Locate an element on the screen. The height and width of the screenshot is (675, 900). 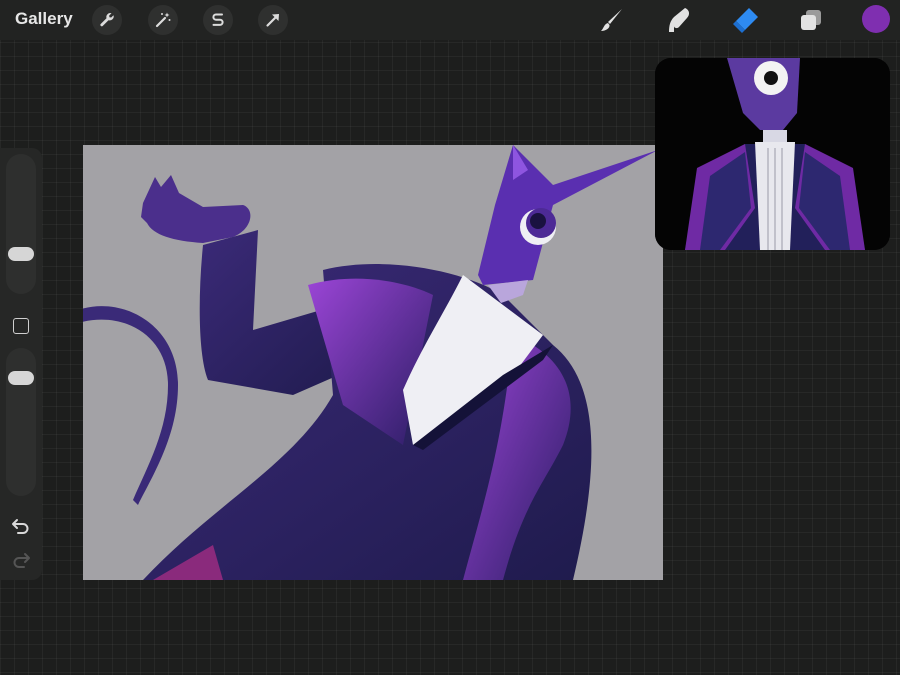
transform-button is located at coordinates (273, 20).